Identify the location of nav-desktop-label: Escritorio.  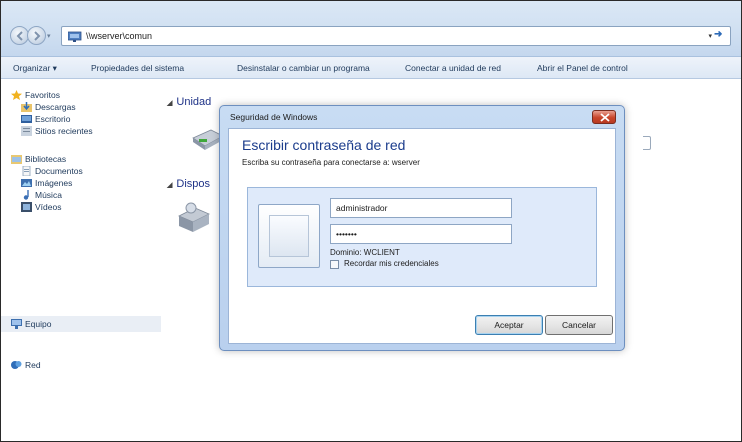
(53, 119).